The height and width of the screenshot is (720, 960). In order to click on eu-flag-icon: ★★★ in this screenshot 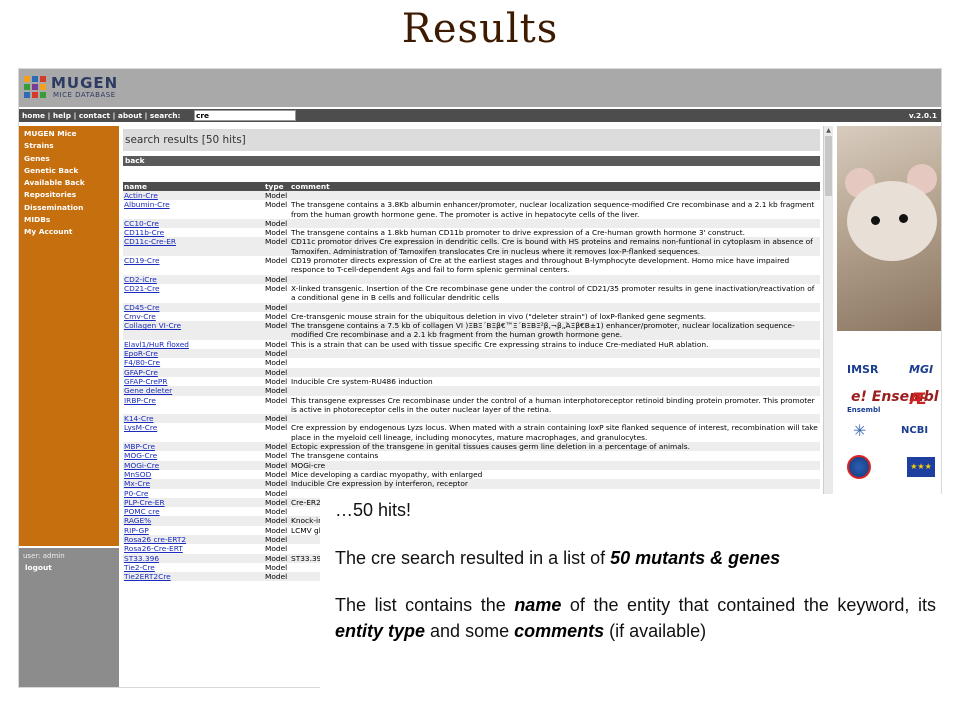, I will do `click(921, 467)`.